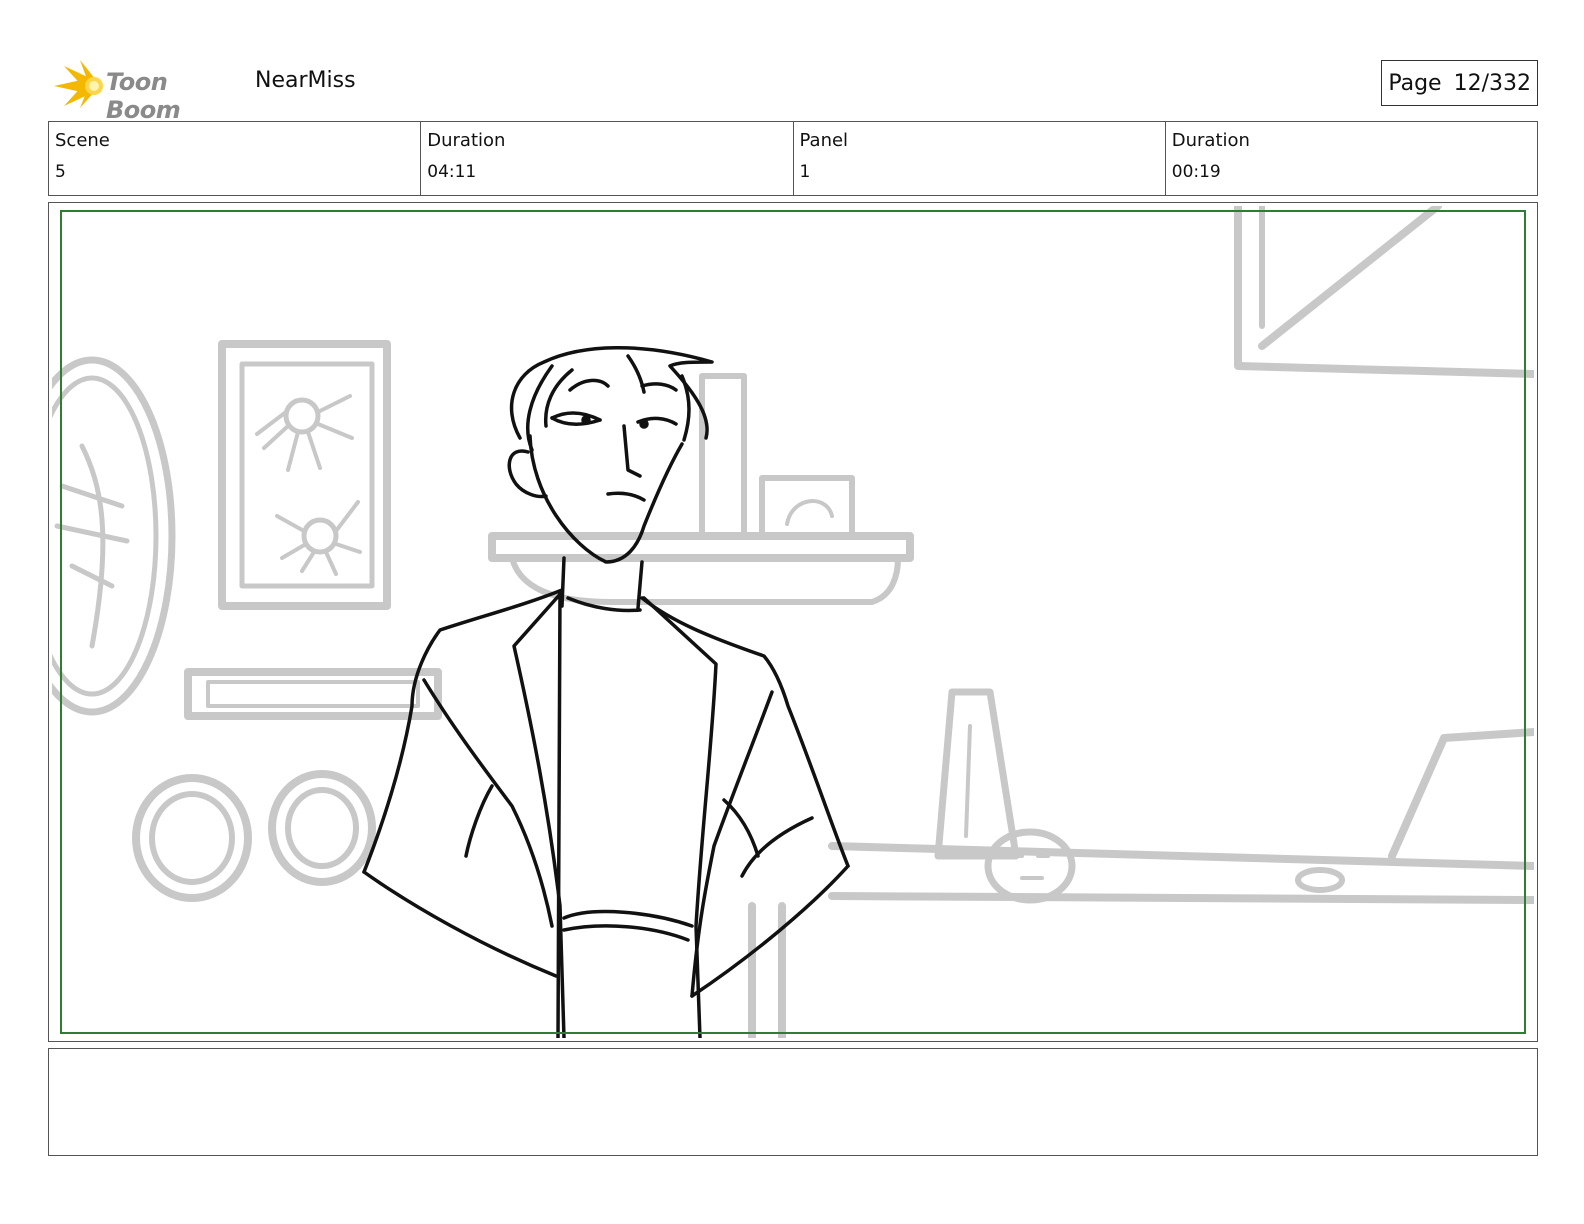  I want to click on panel-duration-cell: Duration 00:19, so click(1351, 158).